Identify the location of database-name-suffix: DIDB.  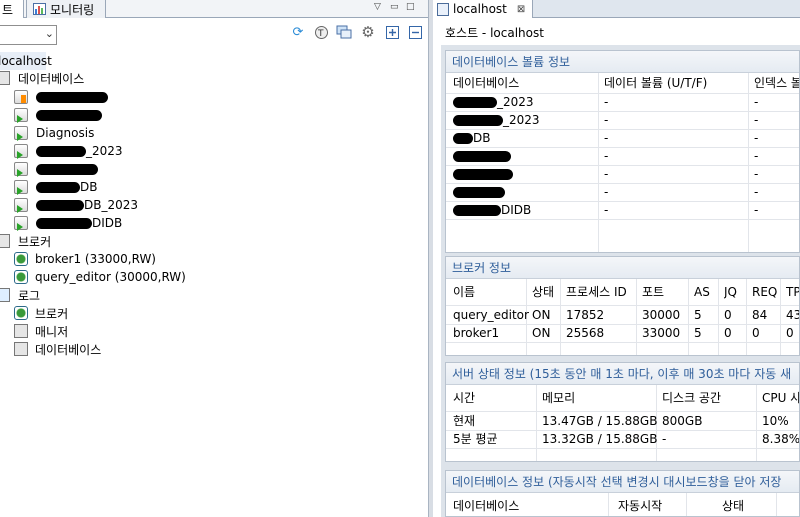
(107, 223).